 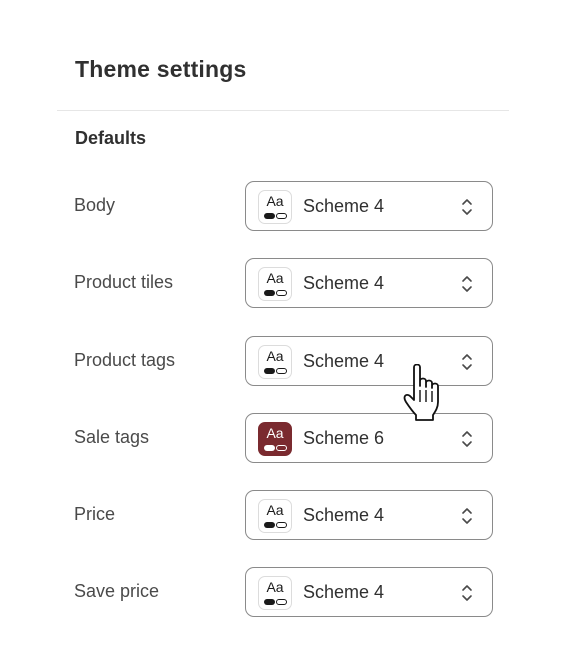 What do you see at coordinates (95, 205) in the screenshot?
I see `setting-label: Body` at bounding box center [95, 205].